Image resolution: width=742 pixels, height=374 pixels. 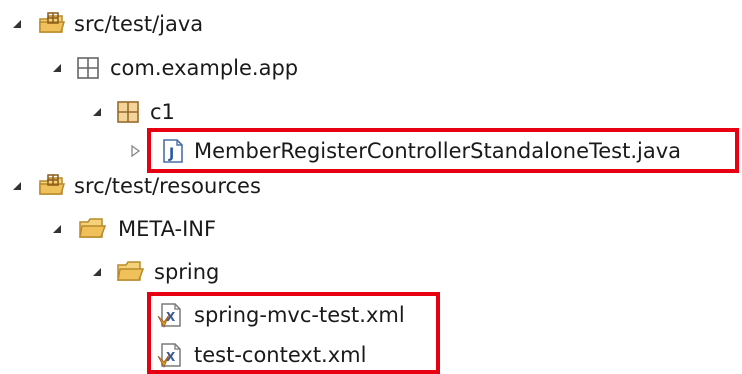 What do you see at coordinates (162, 112) in the screenshot?
I see `tree-item-label: c1` at bounding box center [162, 112].